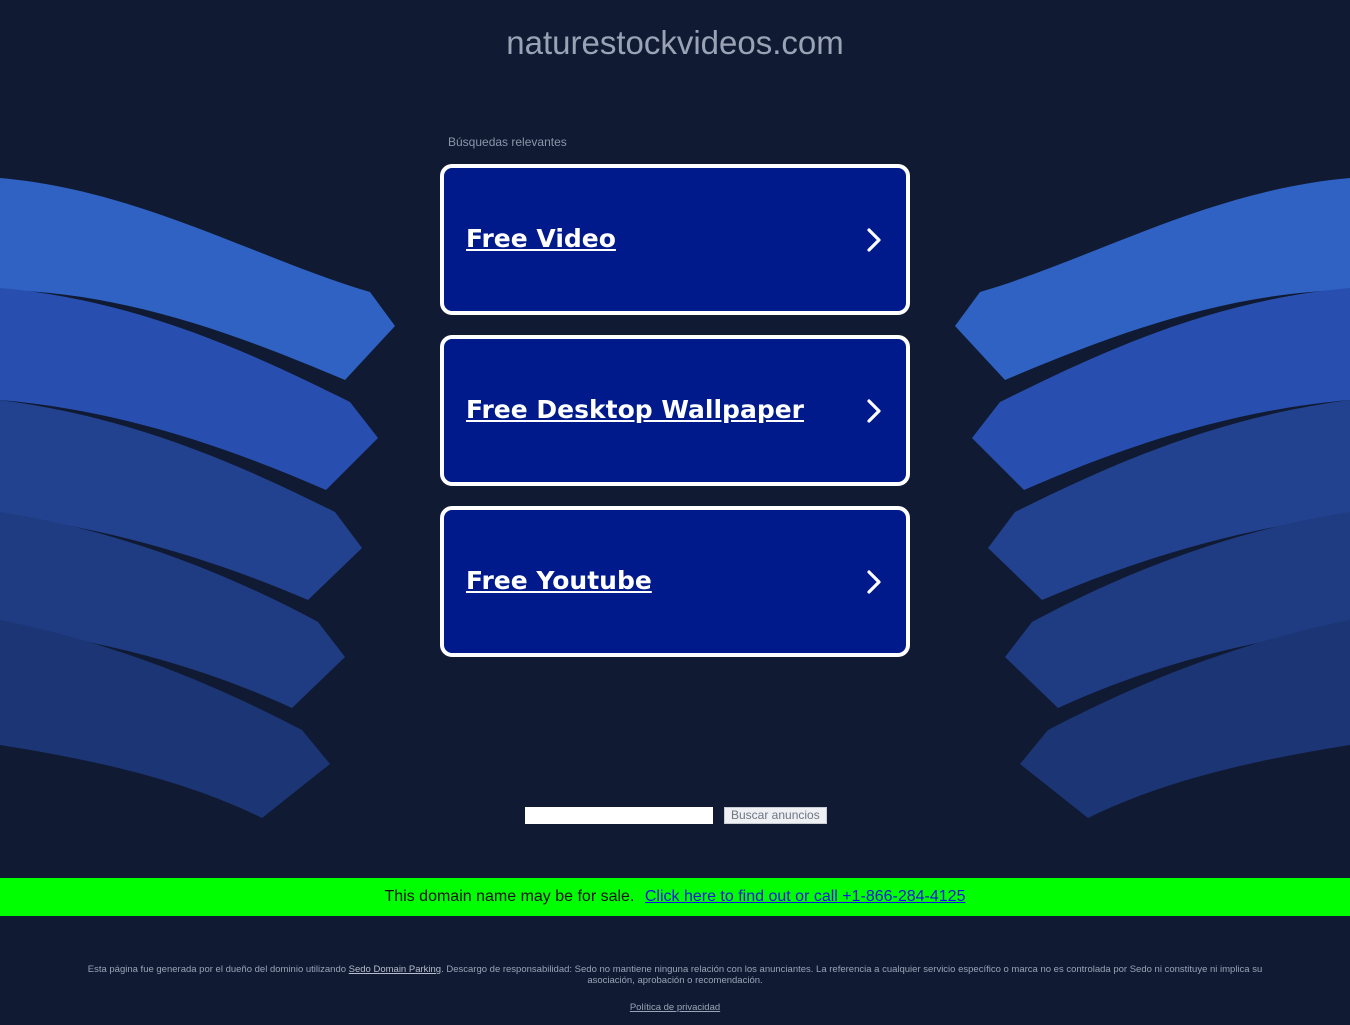 The image size is (1350, 1025). What do you see at coordinates (675, 581) in the screenshot?
I see `related-link-free-youtube: Free Youtube` at bounding box center [675, 581].